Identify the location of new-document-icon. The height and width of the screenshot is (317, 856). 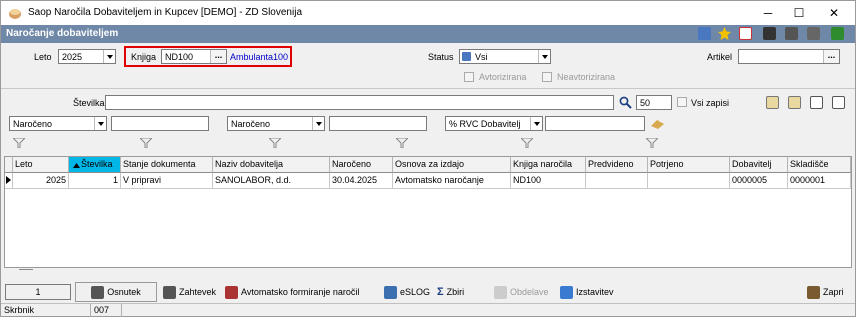
(772, 102).